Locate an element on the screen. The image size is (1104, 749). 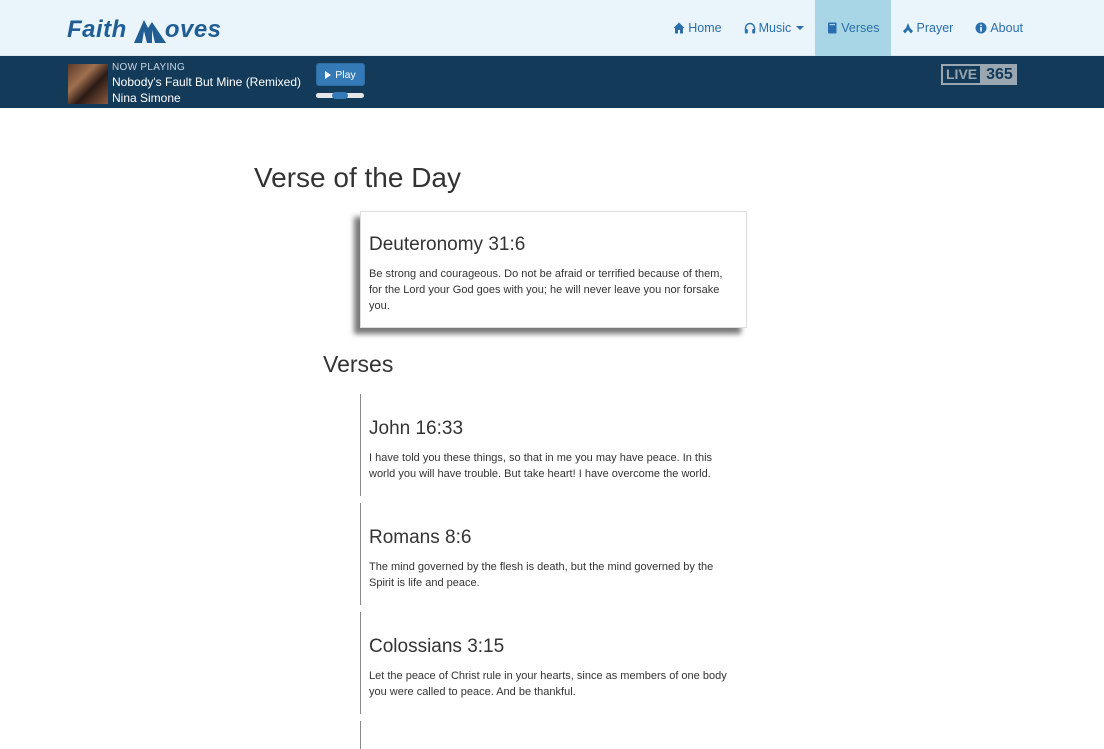
now-playing-label: NOW PLAYING is located at coordinates (149, 67).